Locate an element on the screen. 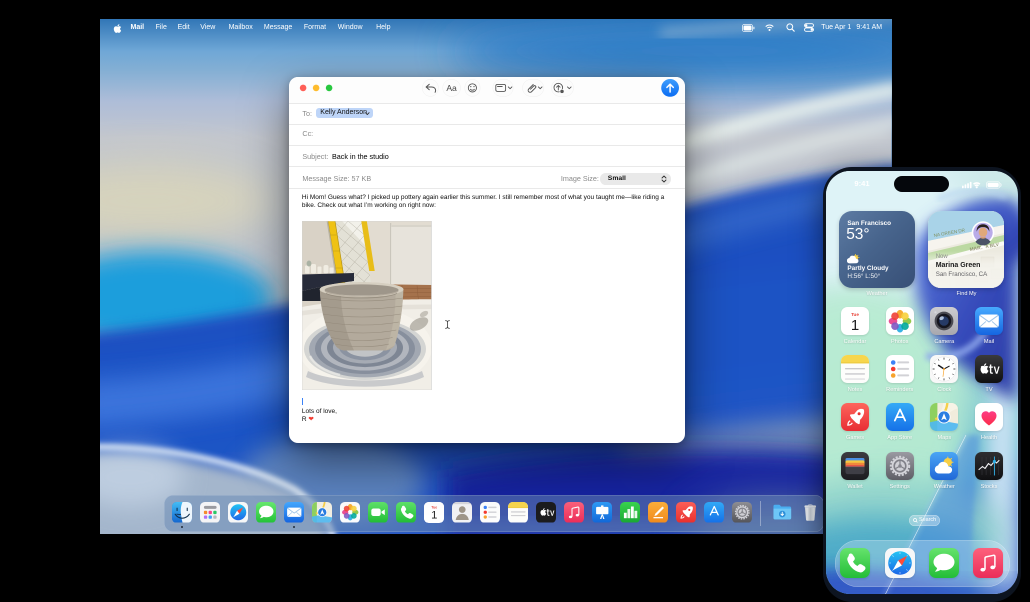  svg-text: Aa is located at coordinates (451, 88).